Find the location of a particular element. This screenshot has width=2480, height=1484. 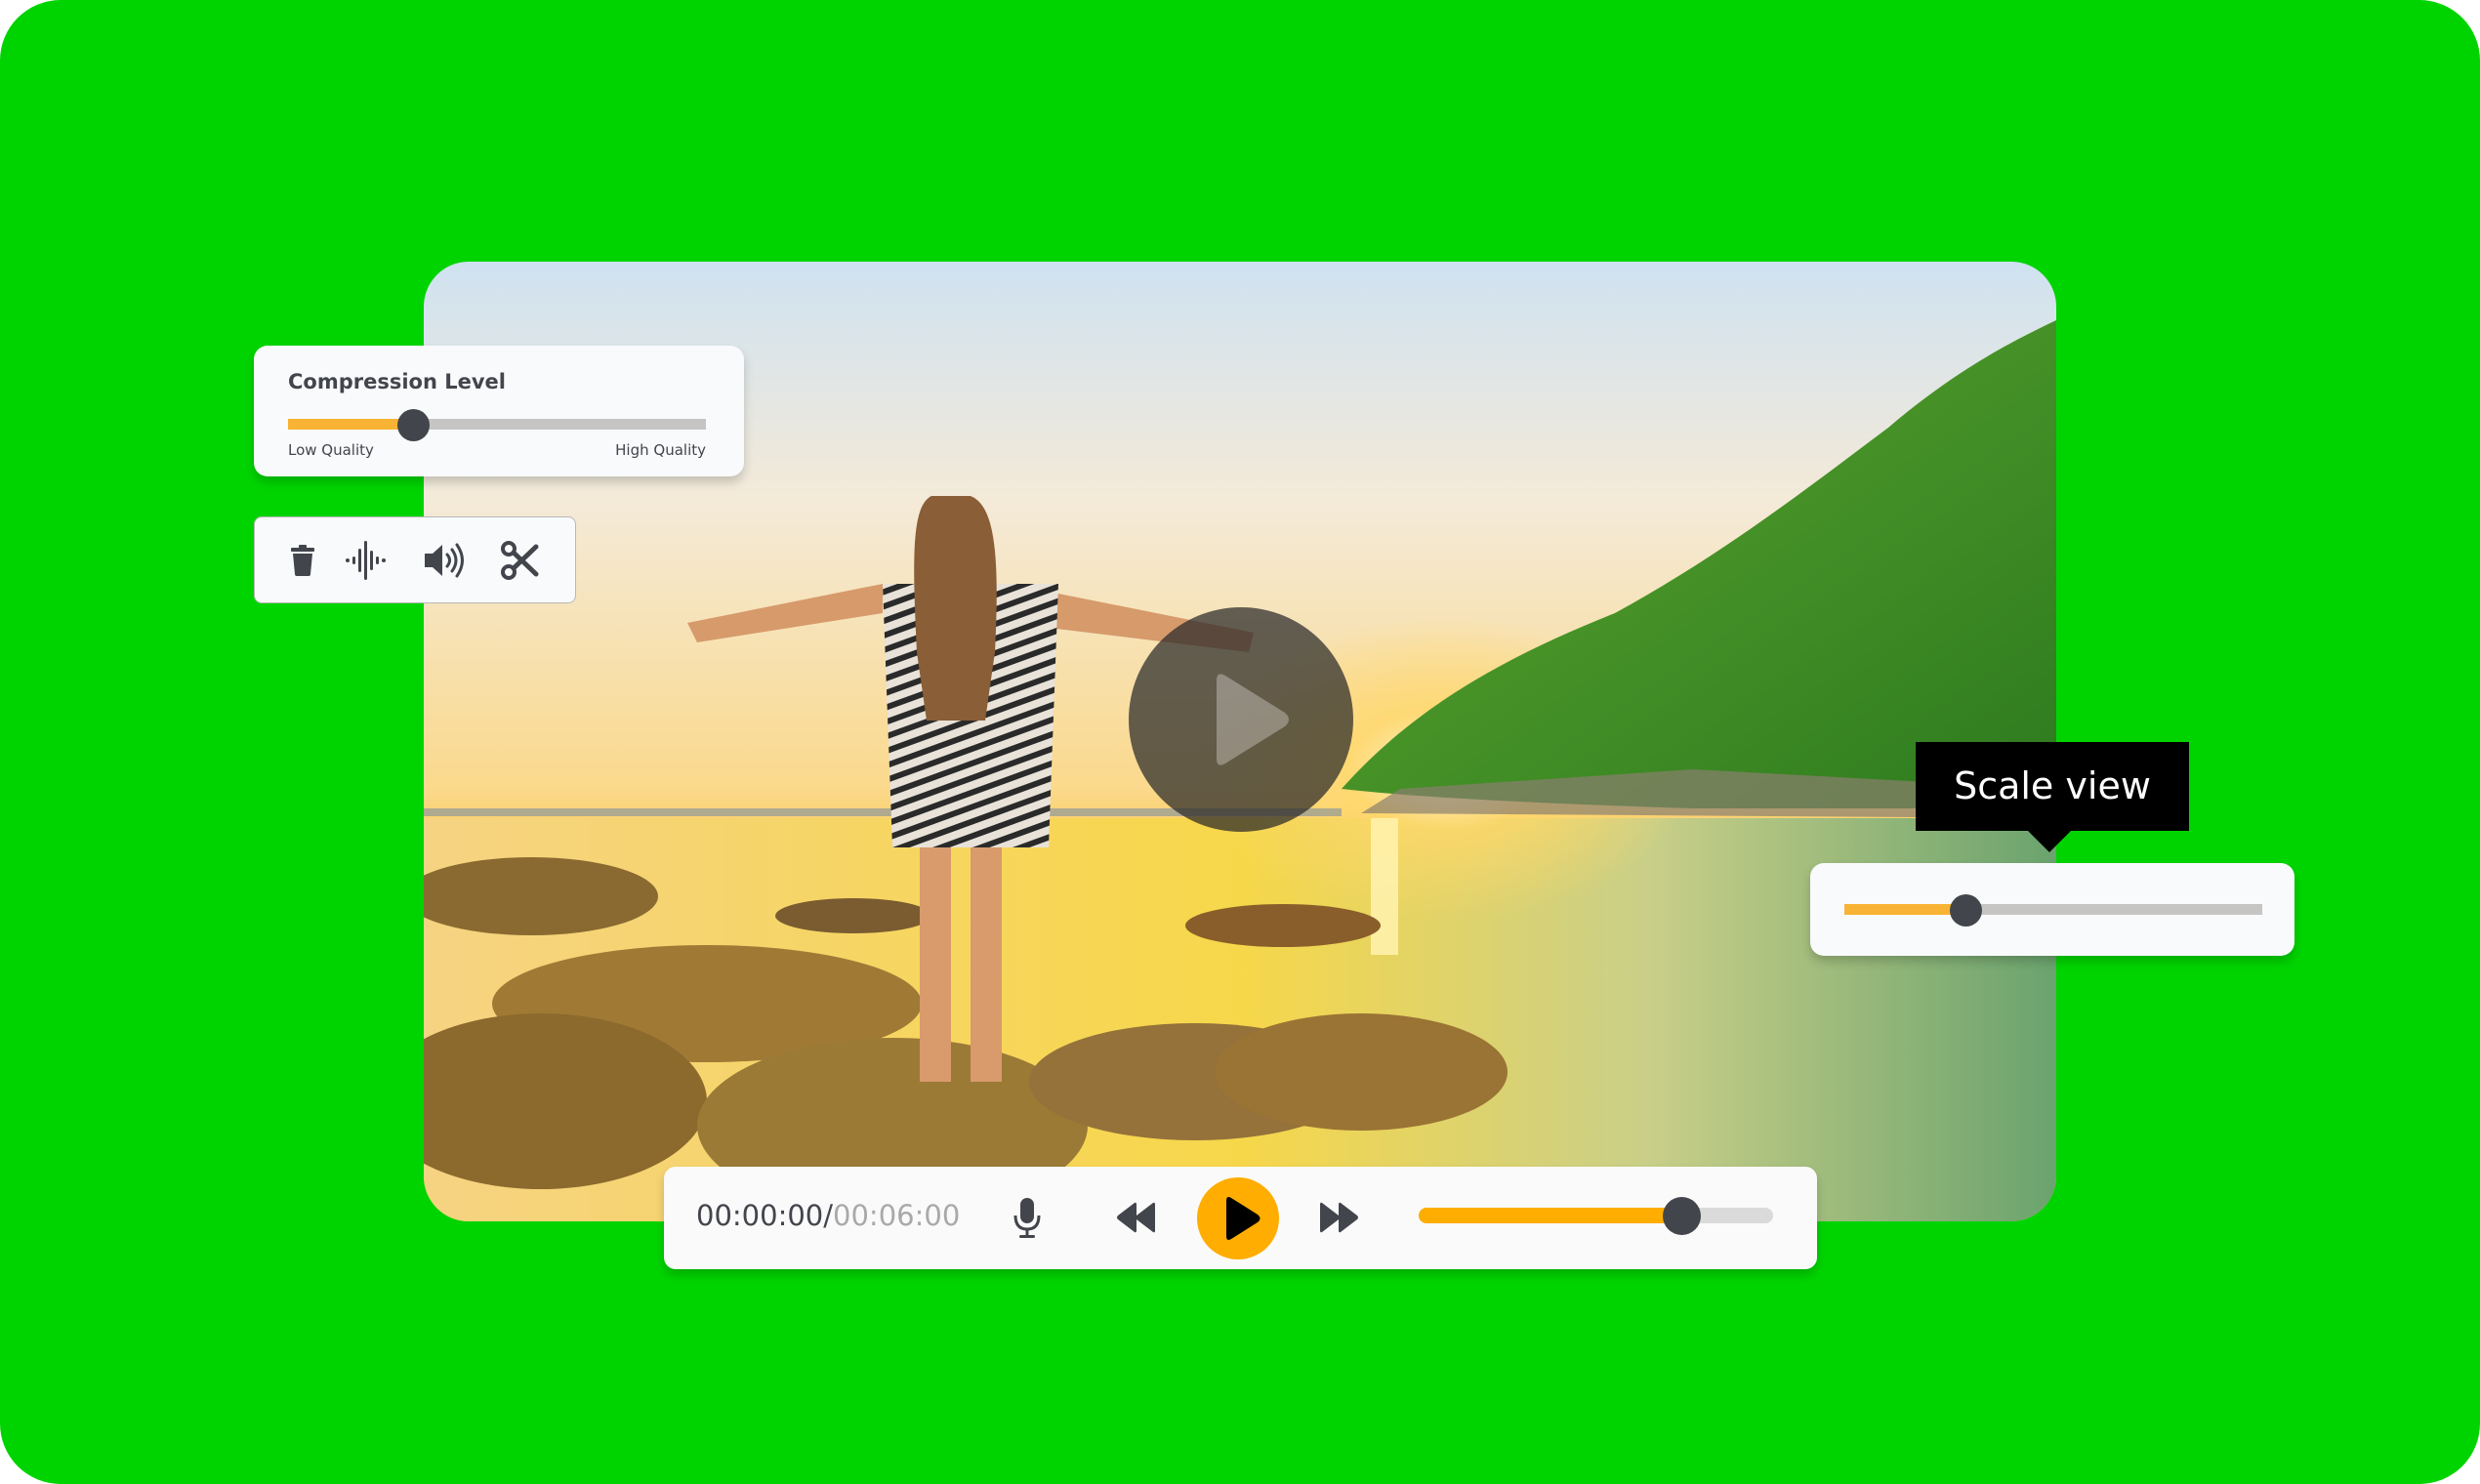

scale-view-panel is located at coordinates (2052, 910).